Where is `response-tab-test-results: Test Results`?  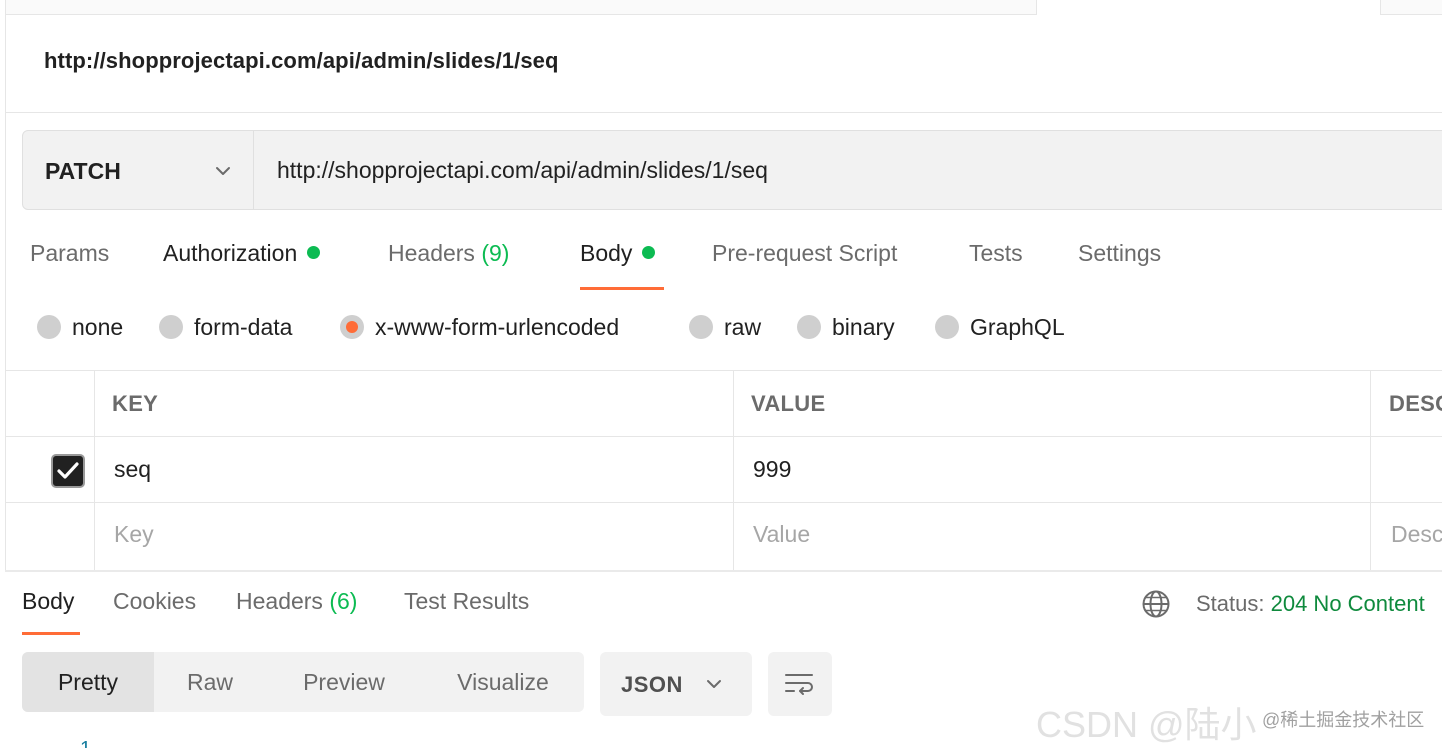
response-tab-test-results: Test Results is located at coordinates (466, 601).